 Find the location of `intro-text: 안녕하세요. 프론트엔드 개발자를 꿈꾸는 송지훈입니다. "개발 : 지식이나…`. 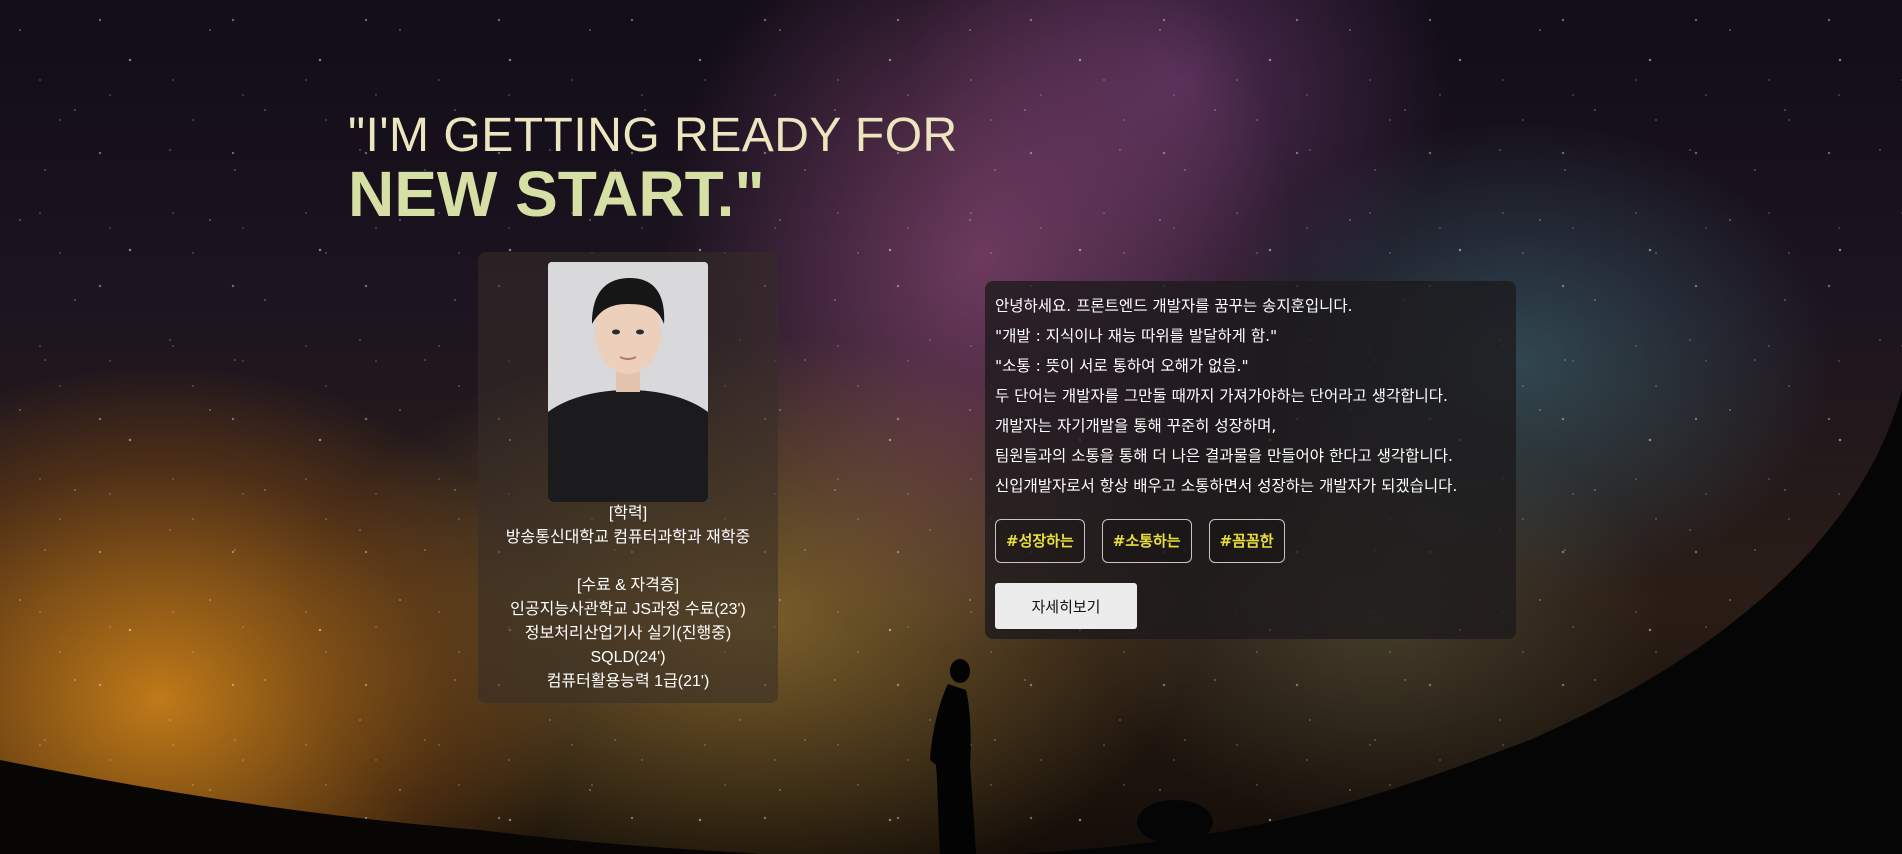

intro-text: 안녕하세요. 프론트엔드 개발자를 꿈꾸는 송지훈입니다. "개발 : 지식이나… is located at coordinates (1226, 396).